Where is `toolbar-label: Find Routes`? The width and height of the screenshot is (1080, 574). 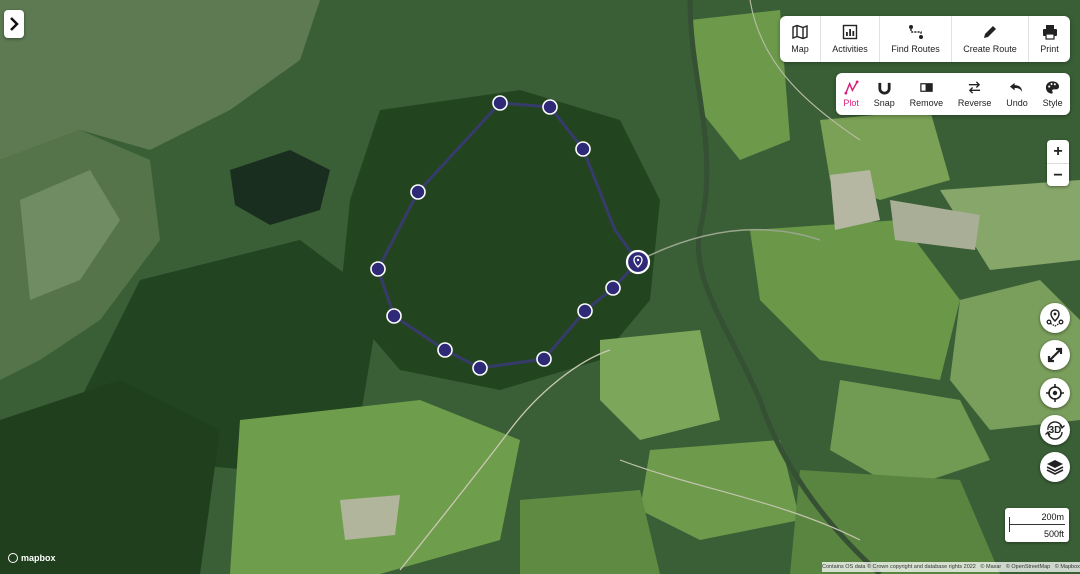 toolbar-label: Find Routes is located at coordinates (915, 49).